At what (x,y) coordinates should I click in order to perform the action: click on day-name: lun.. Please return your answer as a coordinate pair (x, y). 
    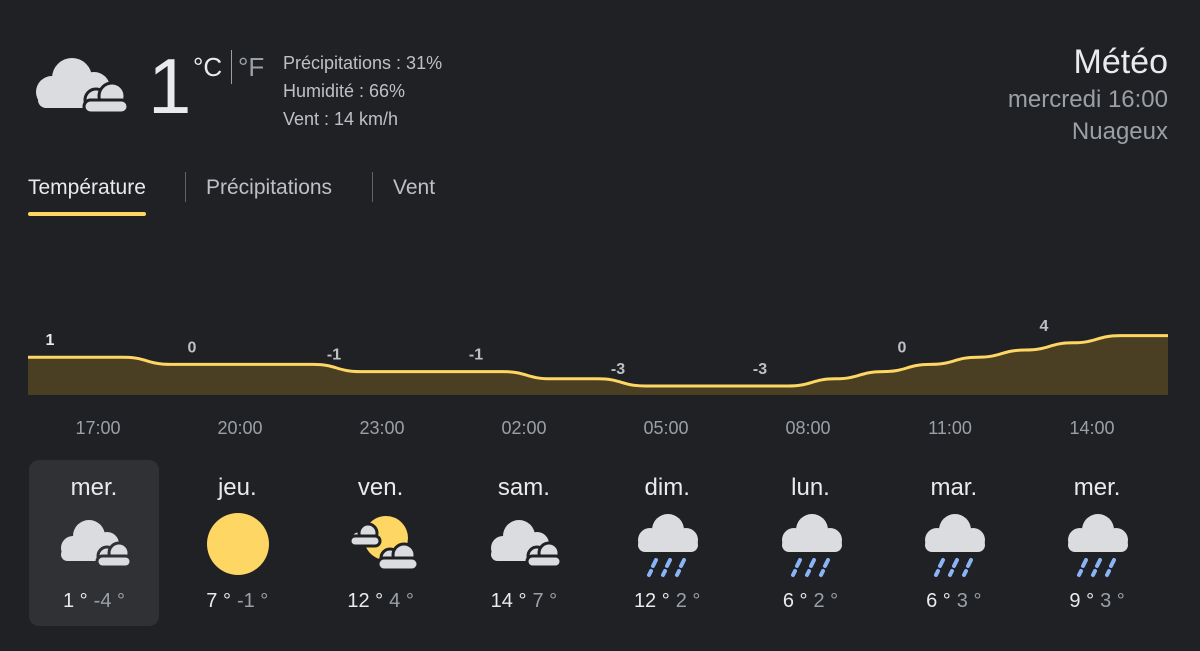
    Looking at the image, I should click on (810, 487).